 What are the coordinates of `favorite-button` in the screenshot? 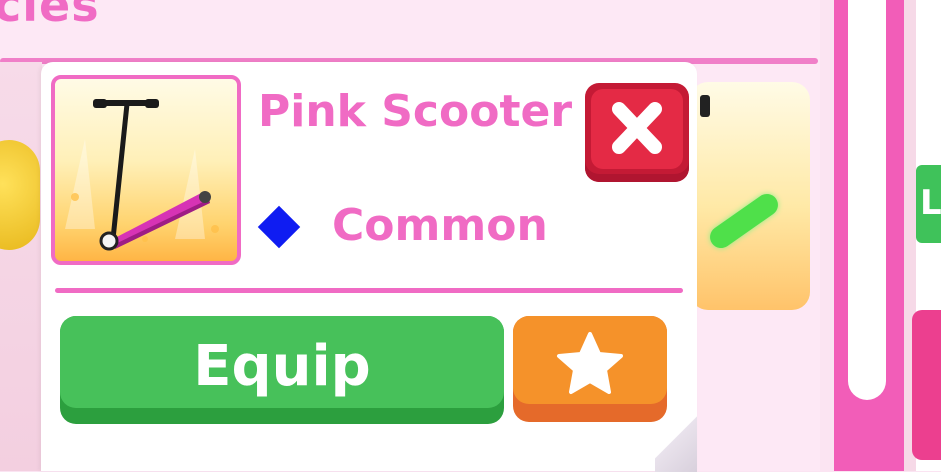 It's located at (590, 369).